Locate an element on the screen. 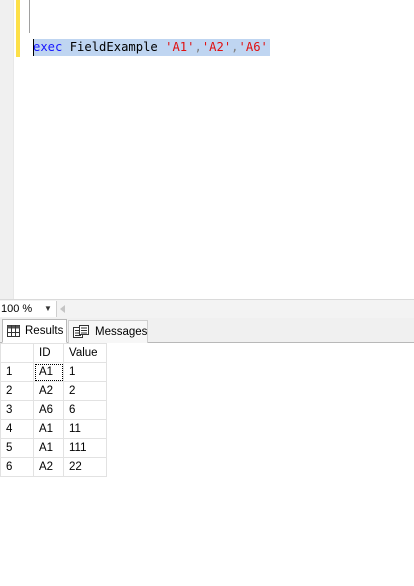 Image resolution: width=414 pixels, height=586 pixels. outline-marker is located at coordinates (29, 16).